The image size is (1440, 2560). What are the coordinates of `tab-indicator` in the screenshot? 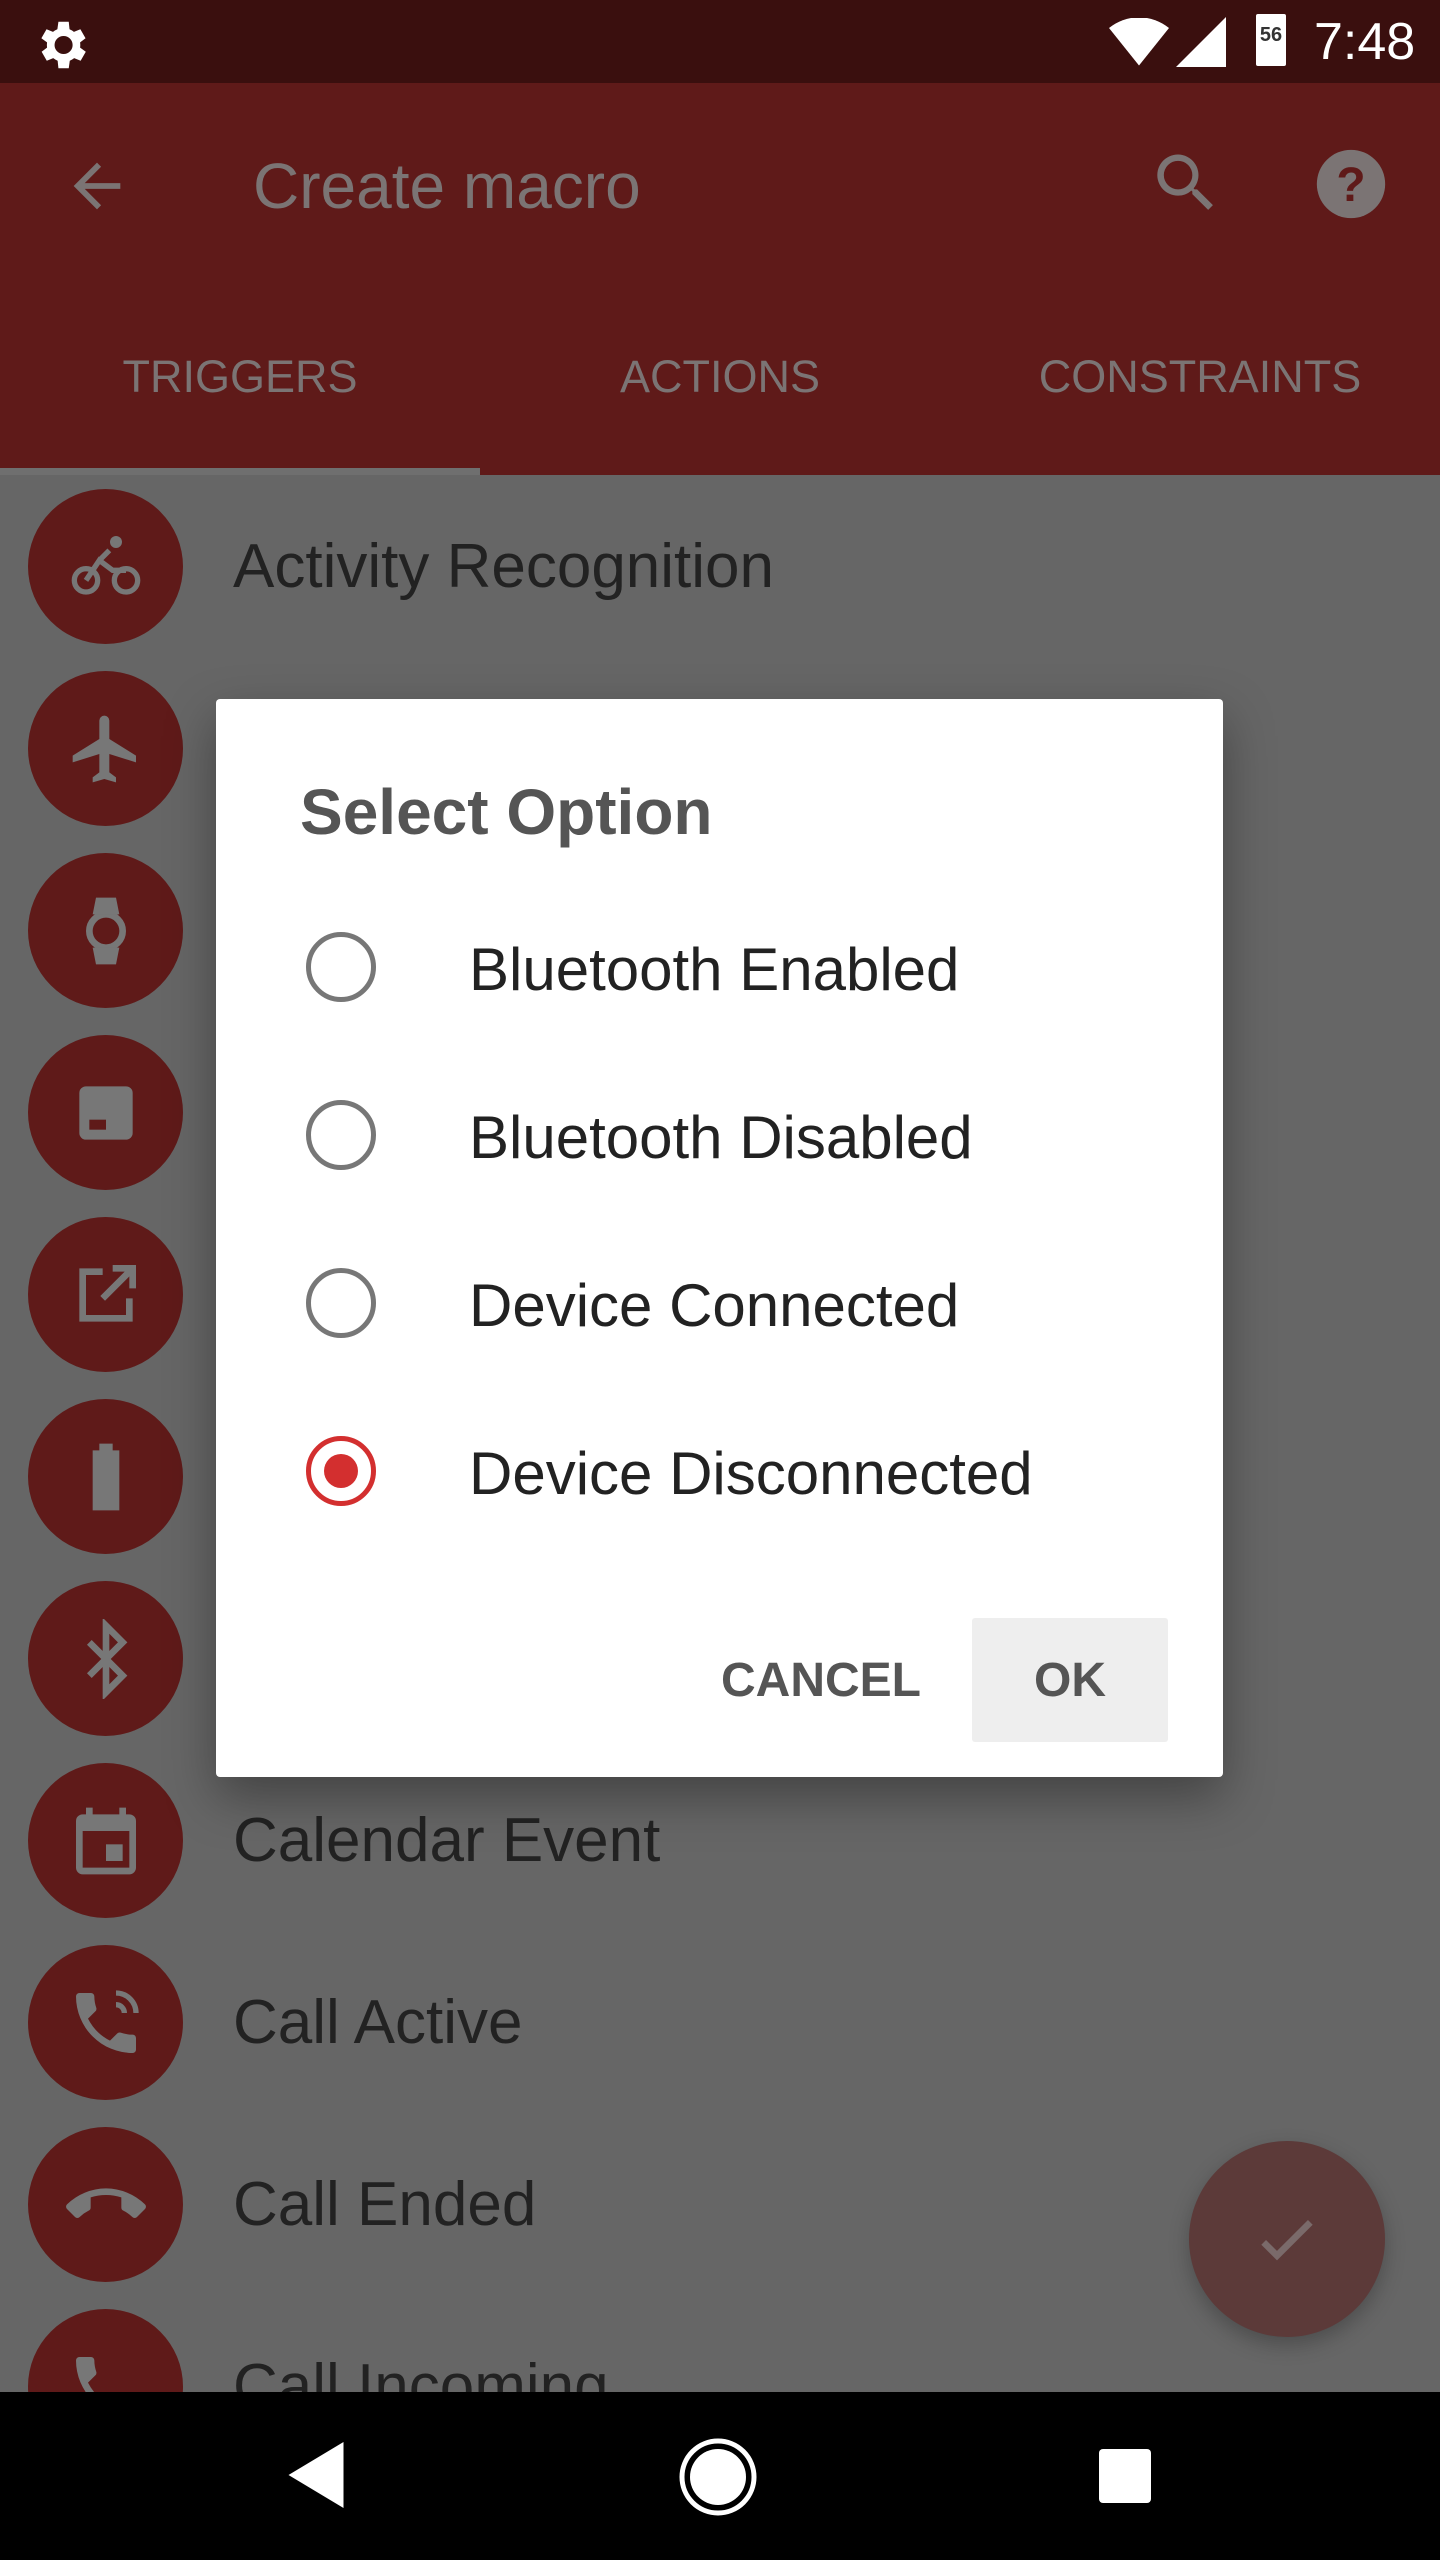 It's located at (240, 471).